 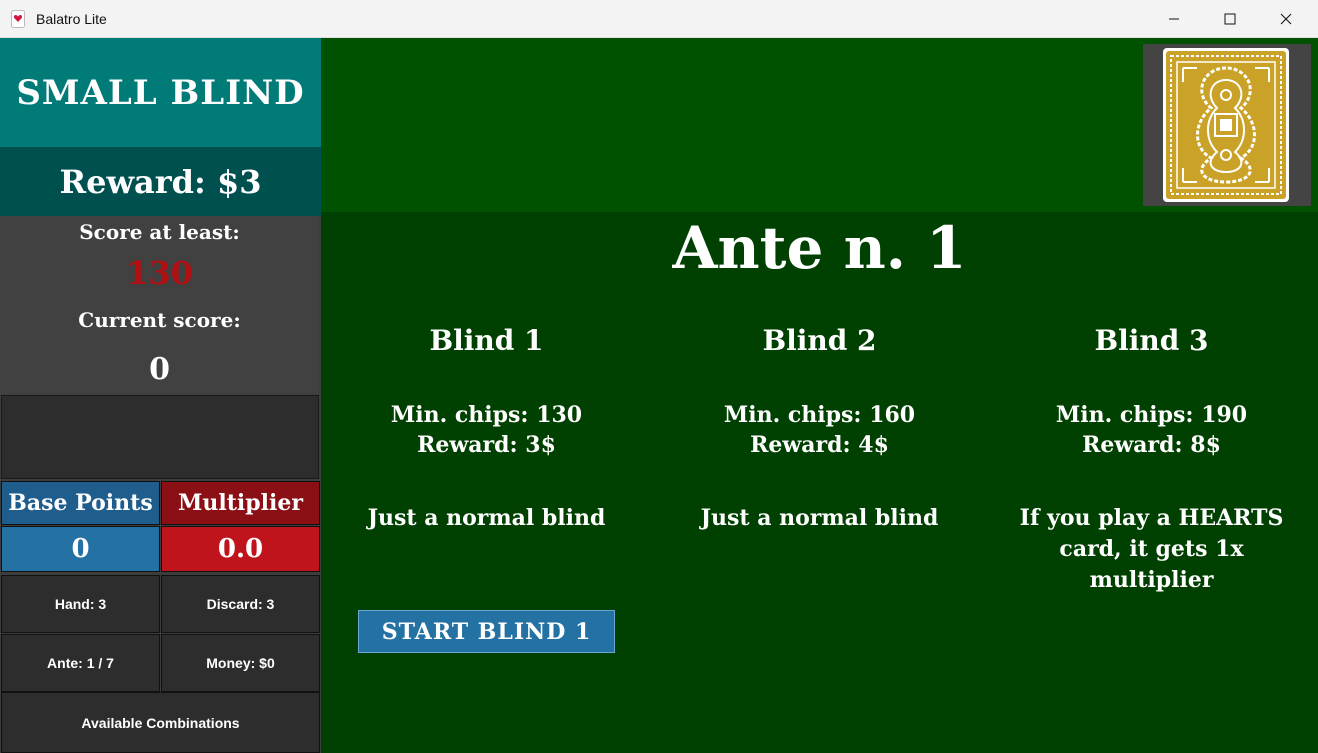 I want to click on ante-progress: Ante: 1 / 7, so click(x=80, y=663).